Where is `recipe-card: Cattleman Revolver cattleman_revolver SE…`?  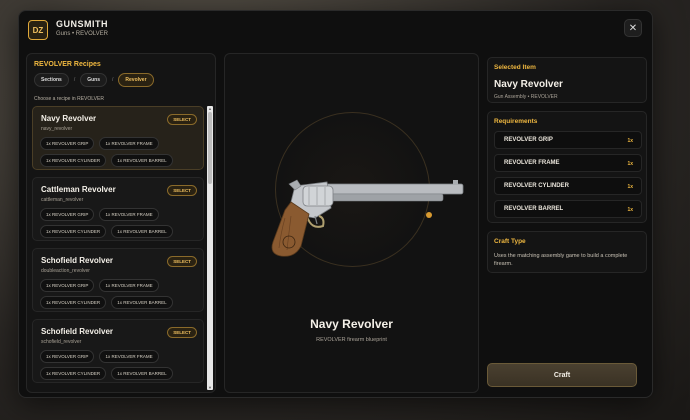 recipe-card: Cattleman Revolver cattleman_revolver SE… is located at coordinates (118, 209).